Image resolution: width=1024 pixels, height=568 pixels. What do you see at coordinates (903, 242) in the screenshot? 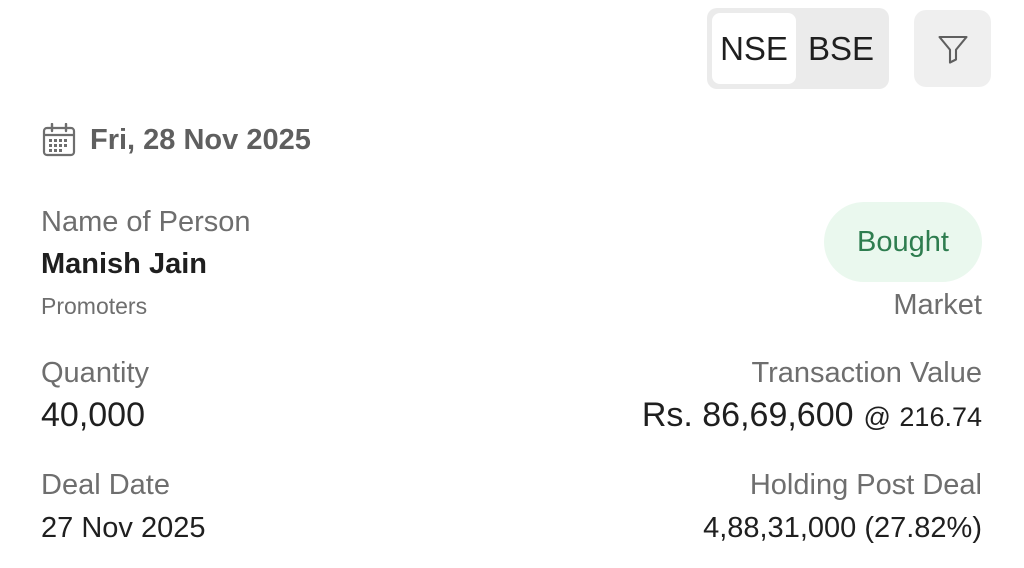
I see `deal-action-badge: Bought` at bounding box center [903, 242].